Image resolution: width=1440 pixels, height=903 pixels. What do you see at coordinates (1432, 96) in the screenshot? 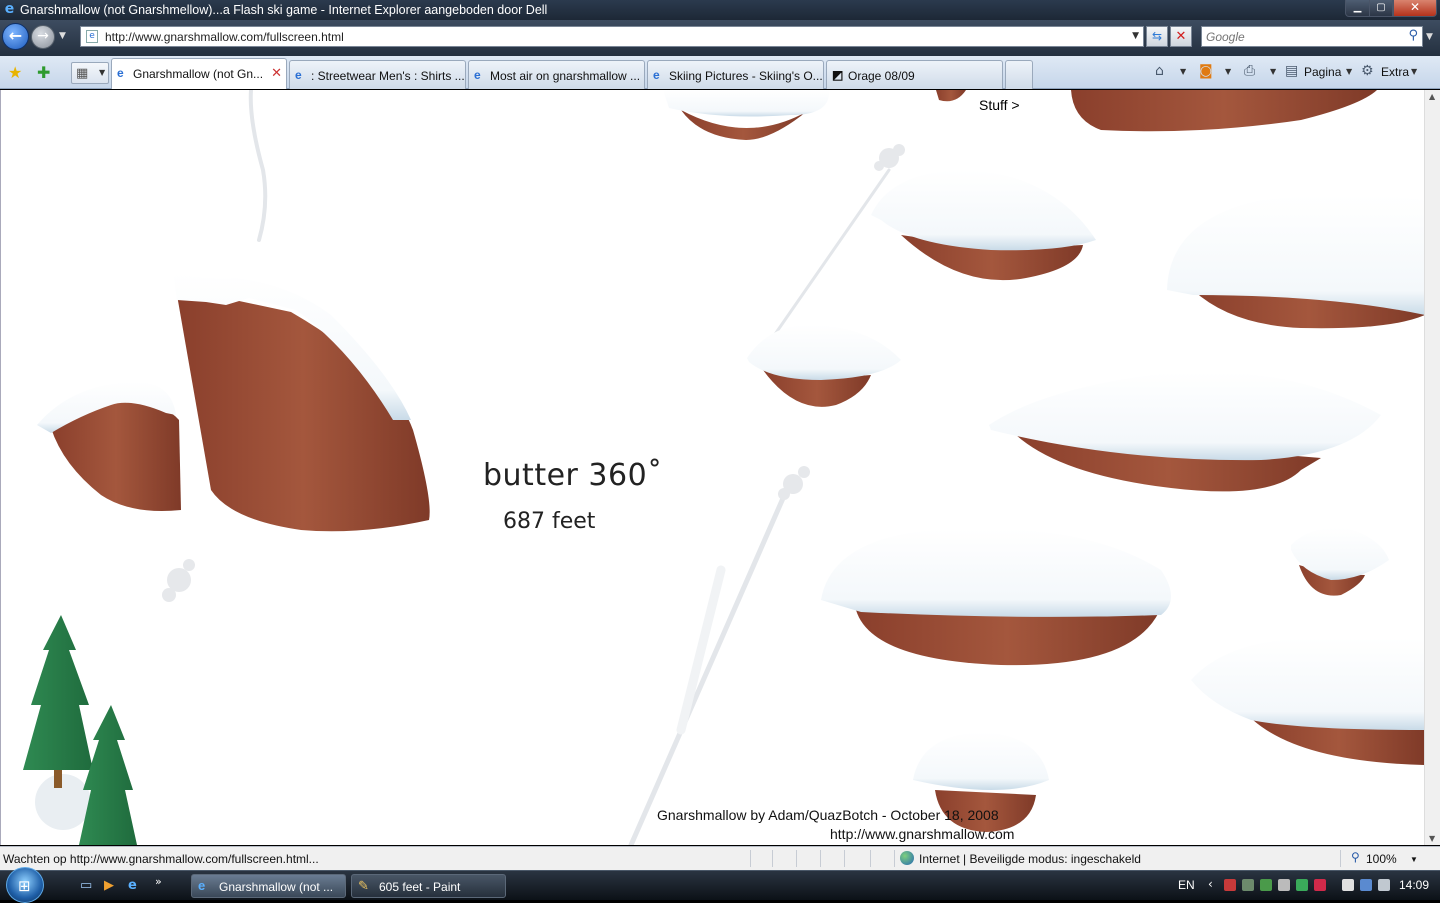
I see `scroll-up-icon: ▲` at bounding box center [1432, 96].